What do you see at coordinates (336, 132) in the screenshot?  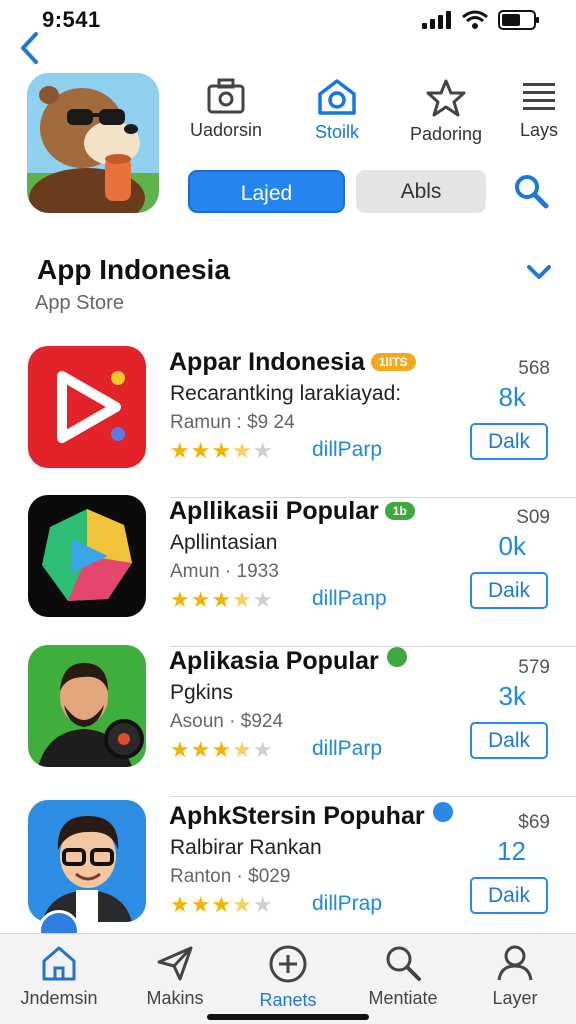 I see `top-tab-label: Stoilk` at bounding box center [336, 132].